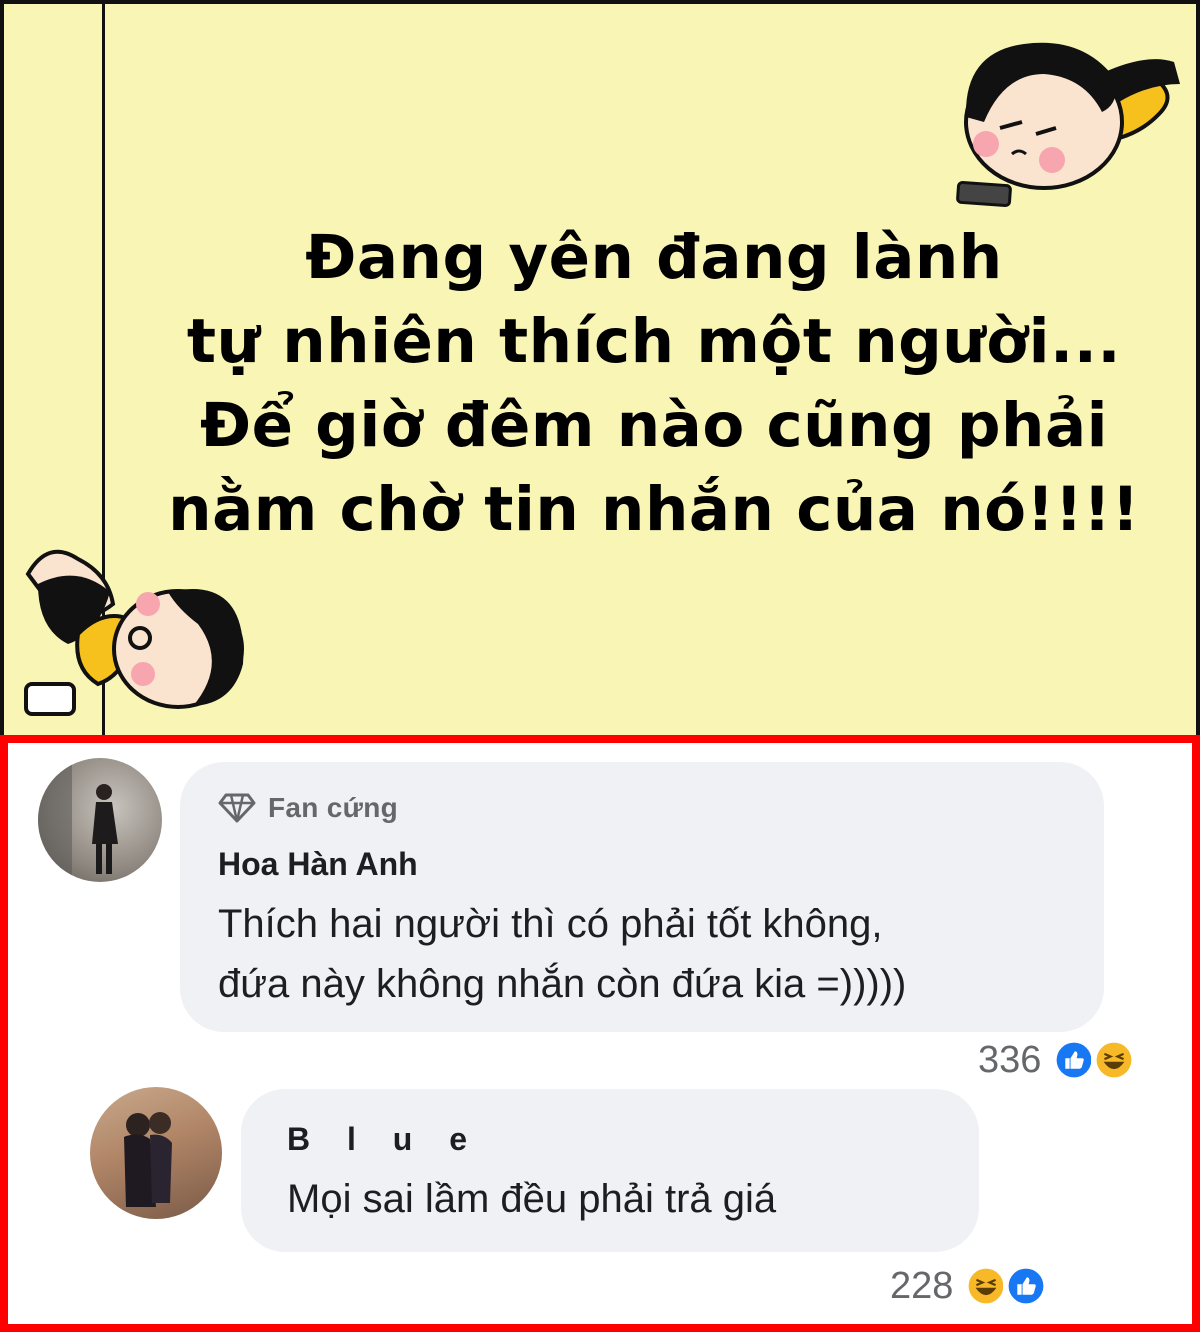 Image resolution: width=1200 pixels, height=1332 pixels. I want to click on comment-author: Hoa Hàn Anh, so click(318, 864).